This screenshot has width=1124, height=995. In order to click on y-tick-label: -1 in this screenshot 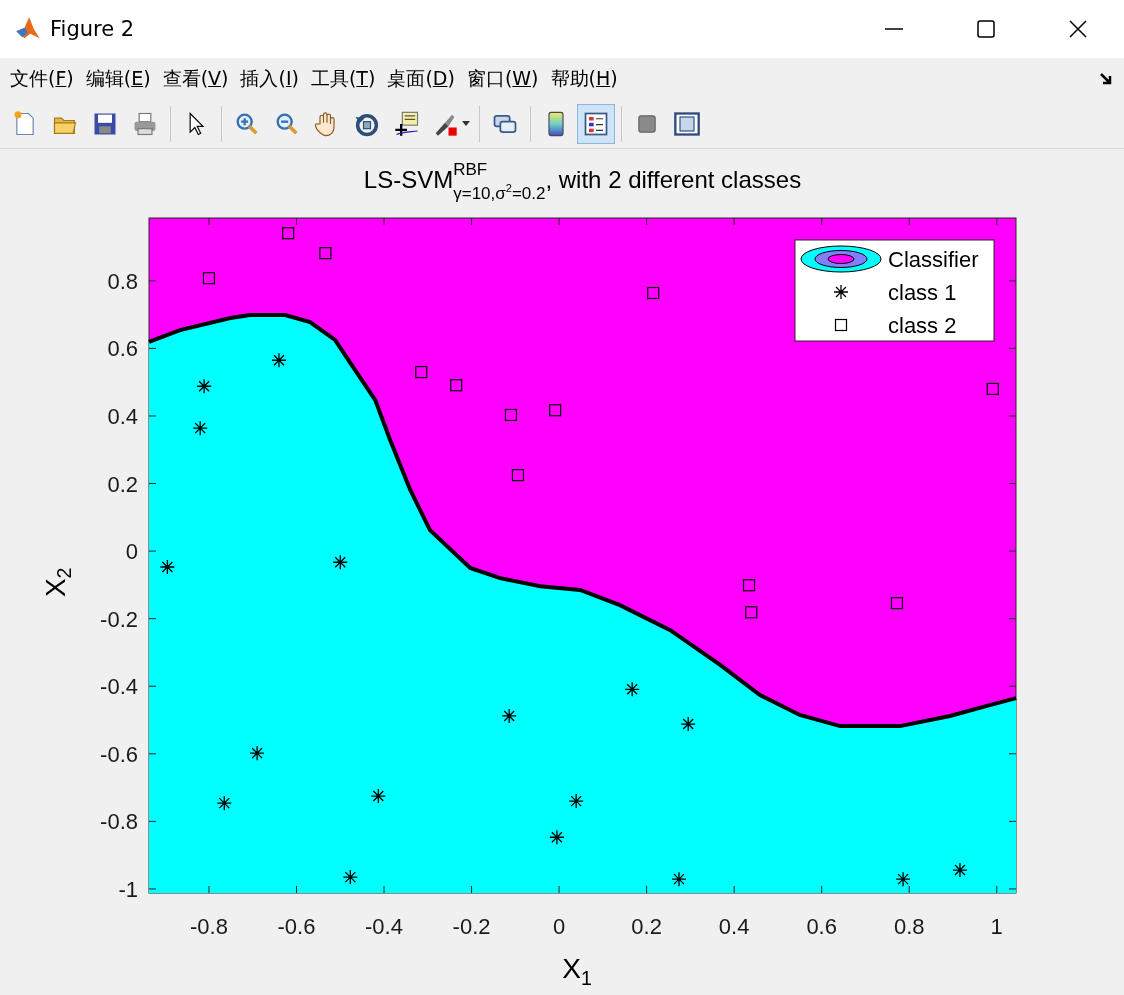, I will do `click(128, 889)`.